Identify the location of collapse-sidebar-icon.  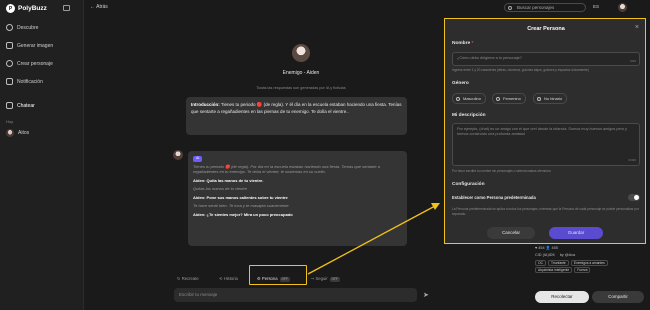
(66, 8).